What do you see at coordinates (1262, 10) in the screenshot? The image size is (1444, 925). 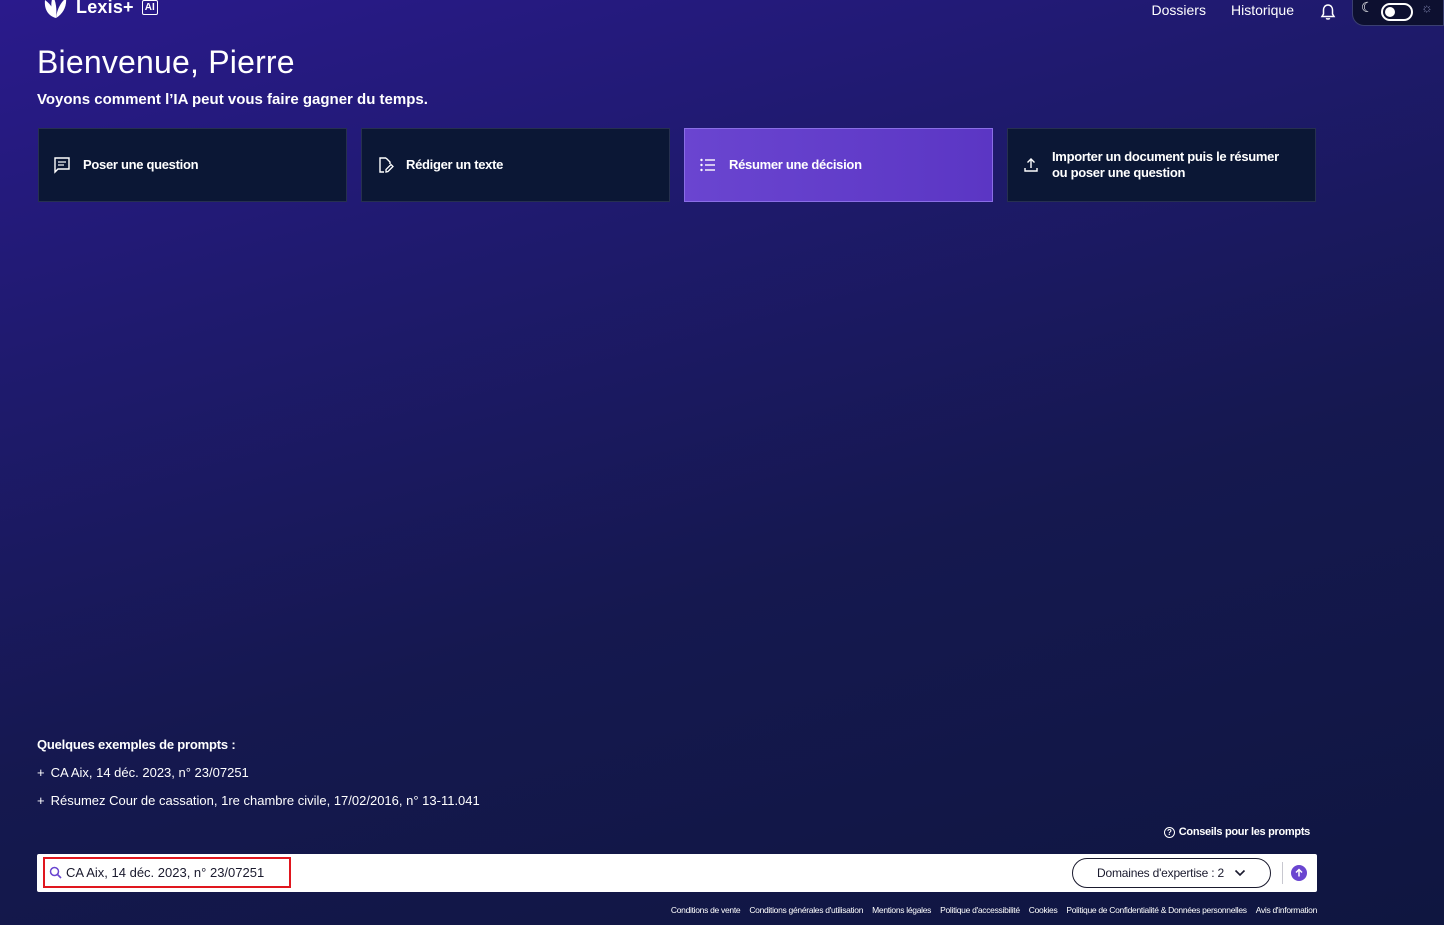 I see `nav-historique: Historique` at bounding box center [1262, 10].